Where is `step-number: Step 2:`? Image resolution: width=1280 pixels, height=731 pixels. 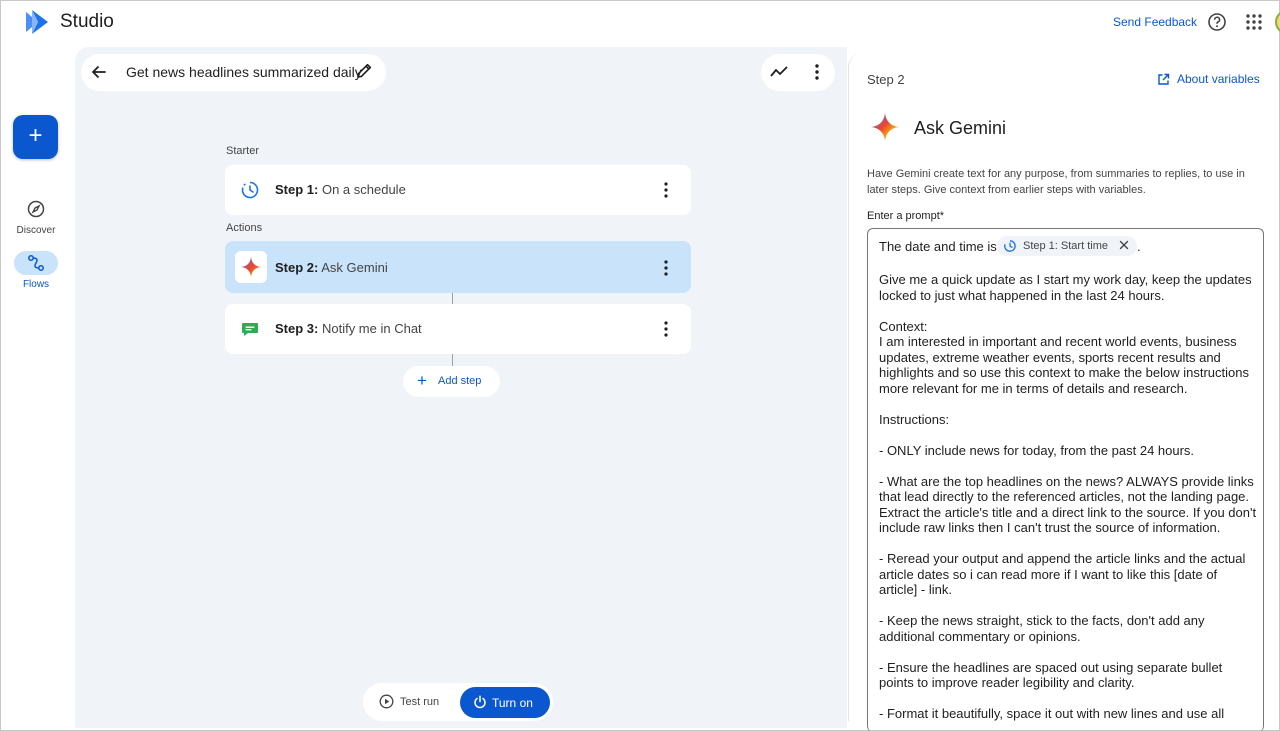 step-number: Step 2: is located at coordinates (297, 267).